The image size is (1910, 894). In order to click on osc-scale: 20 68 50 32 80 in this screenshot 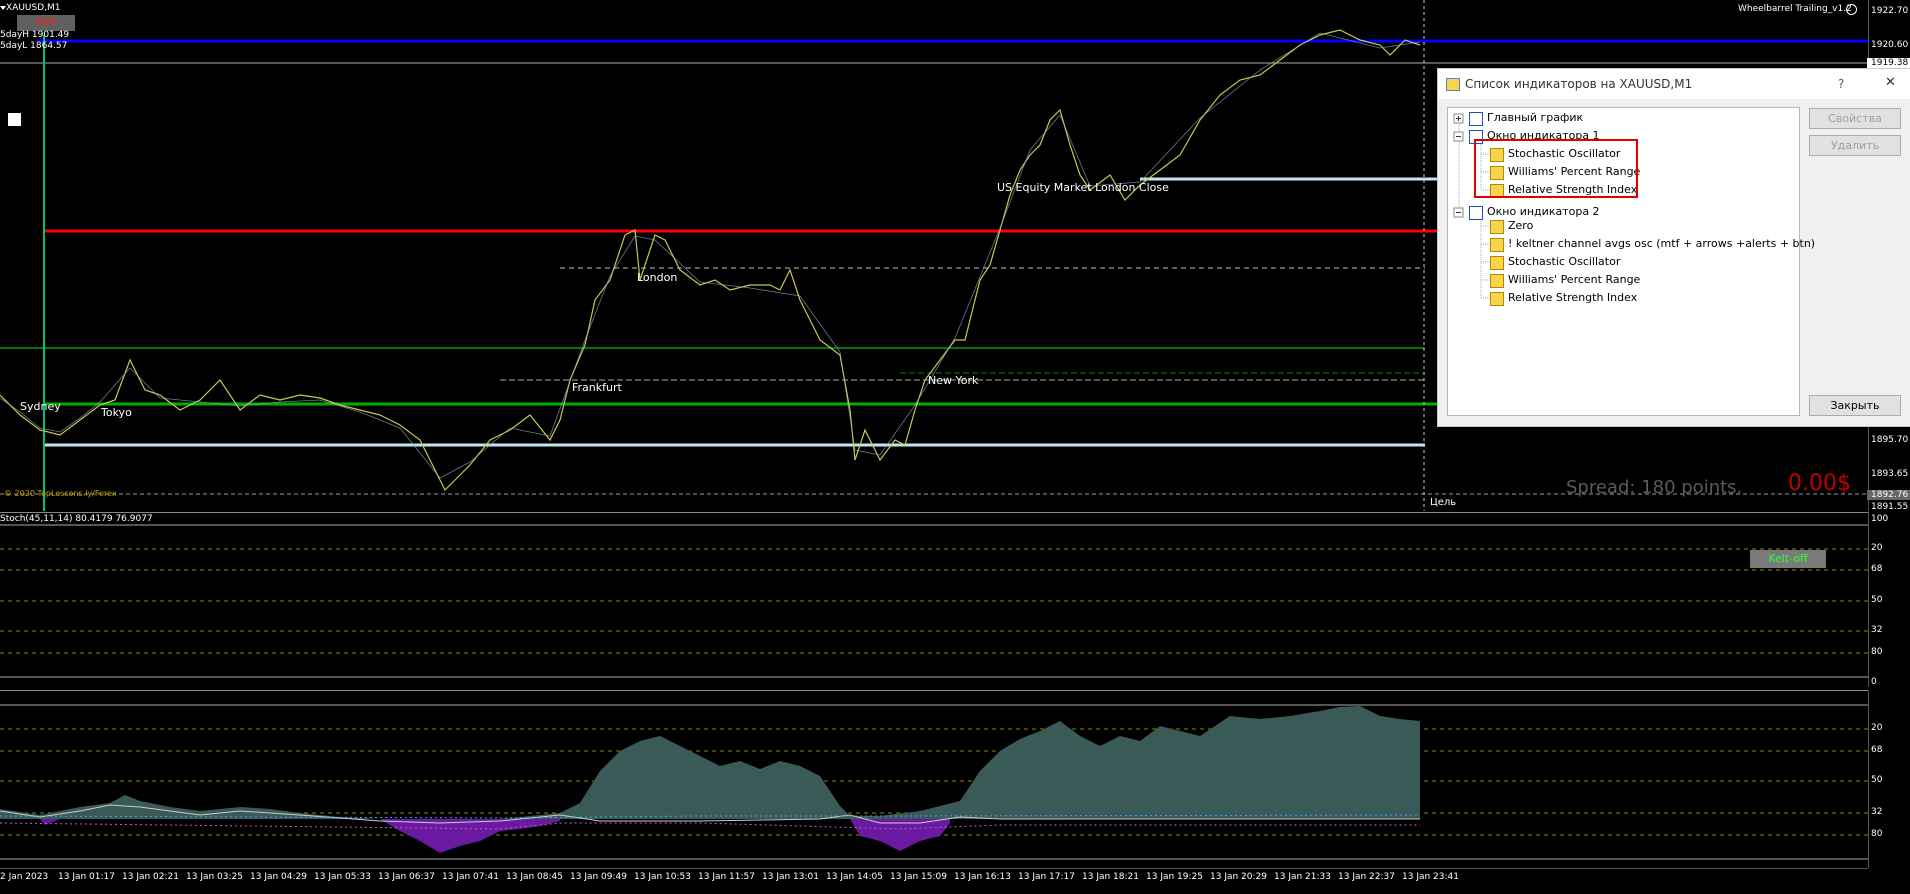, I will do `click(1889, 779)`.